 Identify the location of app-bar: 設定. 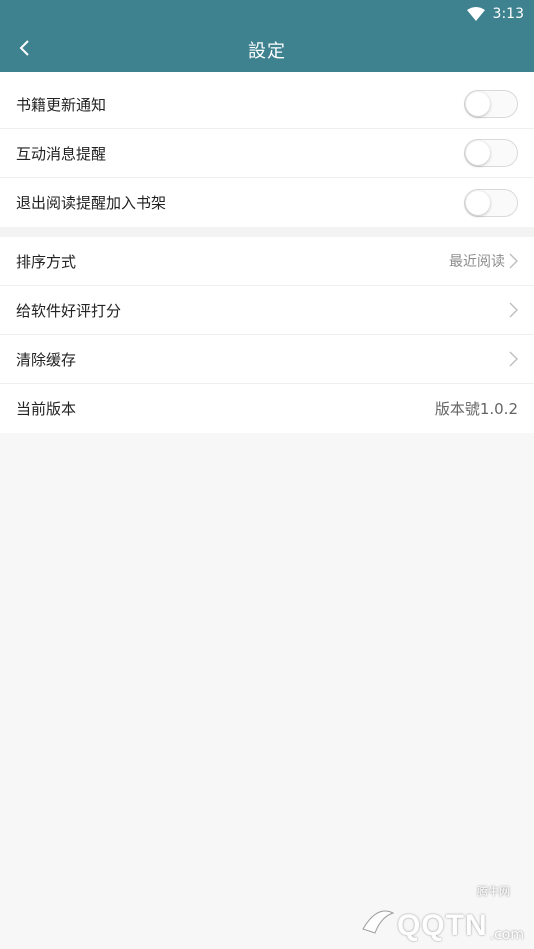
(267, 50).